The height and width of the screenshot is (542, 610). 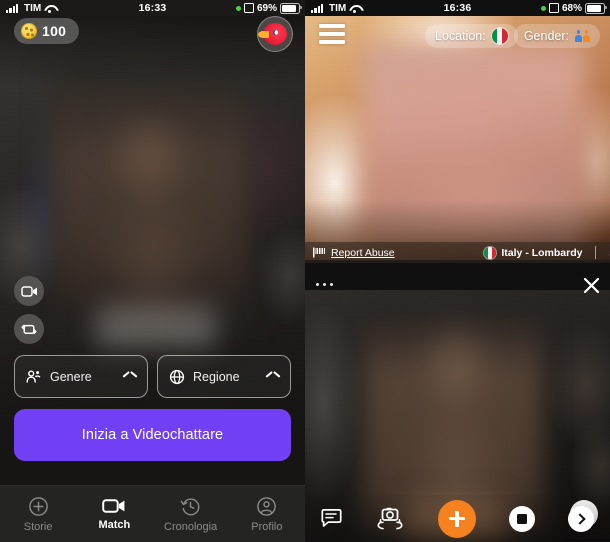 I want to click on battery-percent-label: 69%, so click(x=266, y=8).